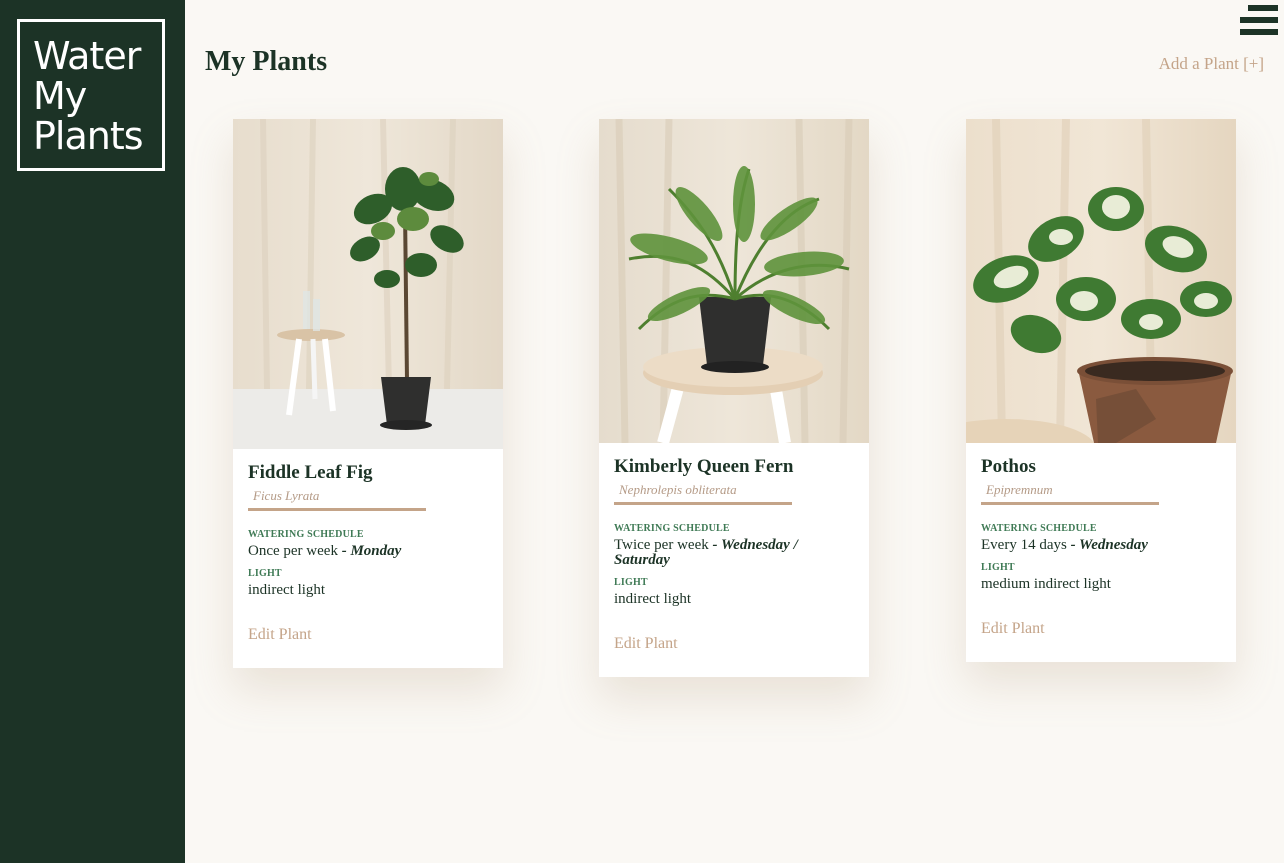 The width and height of the screenshot is (1284, 863). What do you see at coordinates (704, 466) in the screenshot?
I see `plant-name: Kimberly Queen Fern` at bounding box center [704, 466].